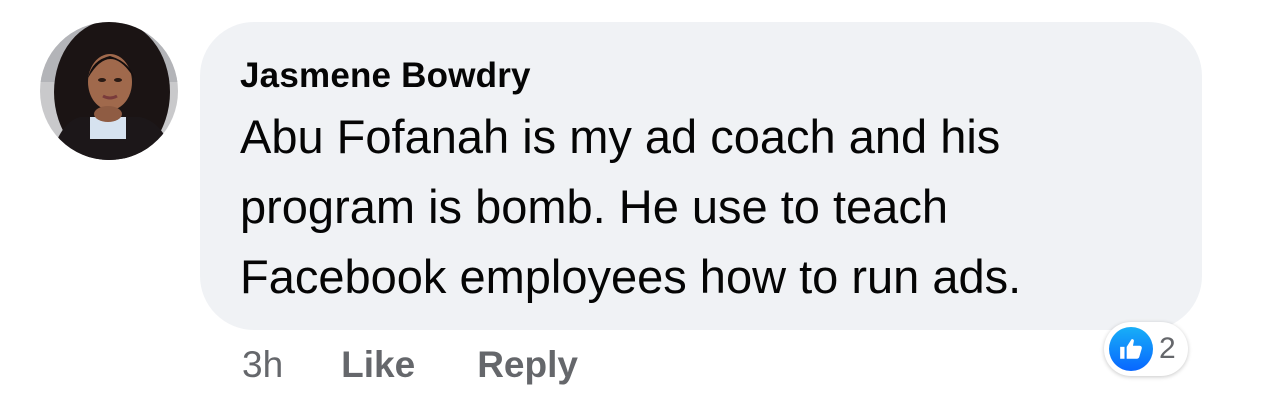 The height and width of the screenshot is (406, 1284). What do you see at coordinates (378, 365) in the screenshot?
I see `like-button: Like` at bounding box center [378, 365].